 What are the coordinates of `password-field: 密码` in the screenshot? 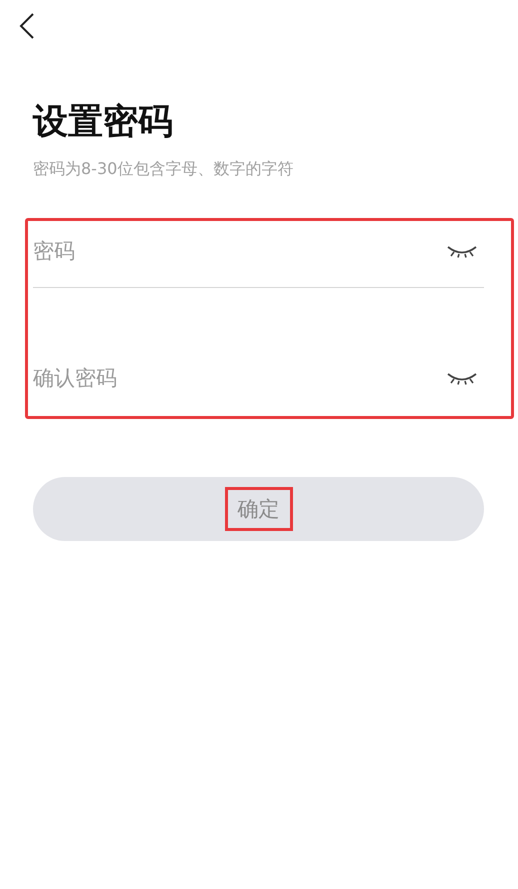 It's located at (239, 251).